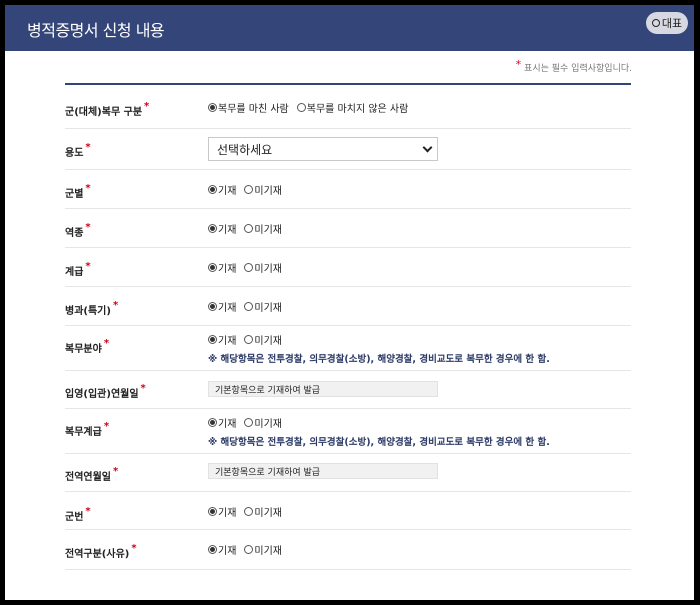 This screenshot has height=605, width=700. What do you see at coordinates (105, 391) in the screenshot?
I see `row-label: 입영(입관)연월일*` at bounding box center [105, 391].